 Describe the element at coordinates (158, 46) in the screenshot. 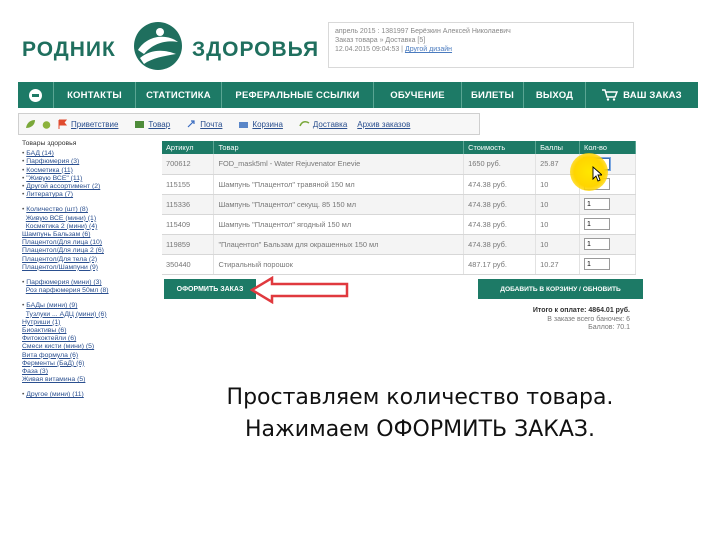

I see `logo-swirl-icon` at that location.